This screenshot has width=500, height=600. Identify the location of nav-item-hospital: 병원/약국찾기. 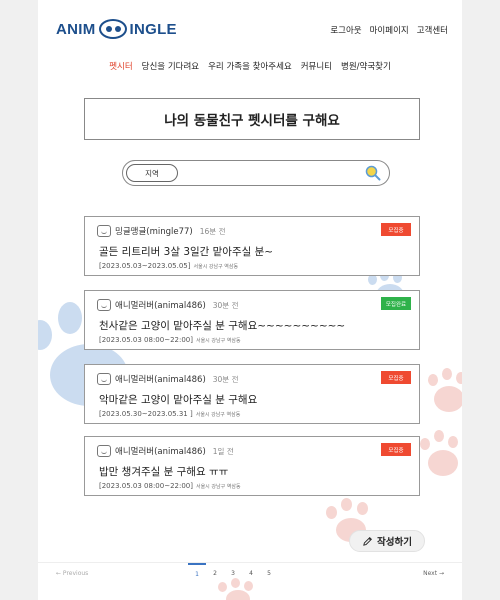
(366, 69).